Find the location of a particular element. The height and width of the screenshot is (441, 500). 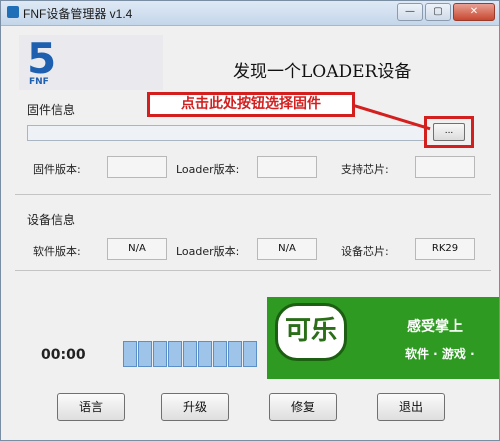

software-version-value: N/A is located at coordinates (137, 249).